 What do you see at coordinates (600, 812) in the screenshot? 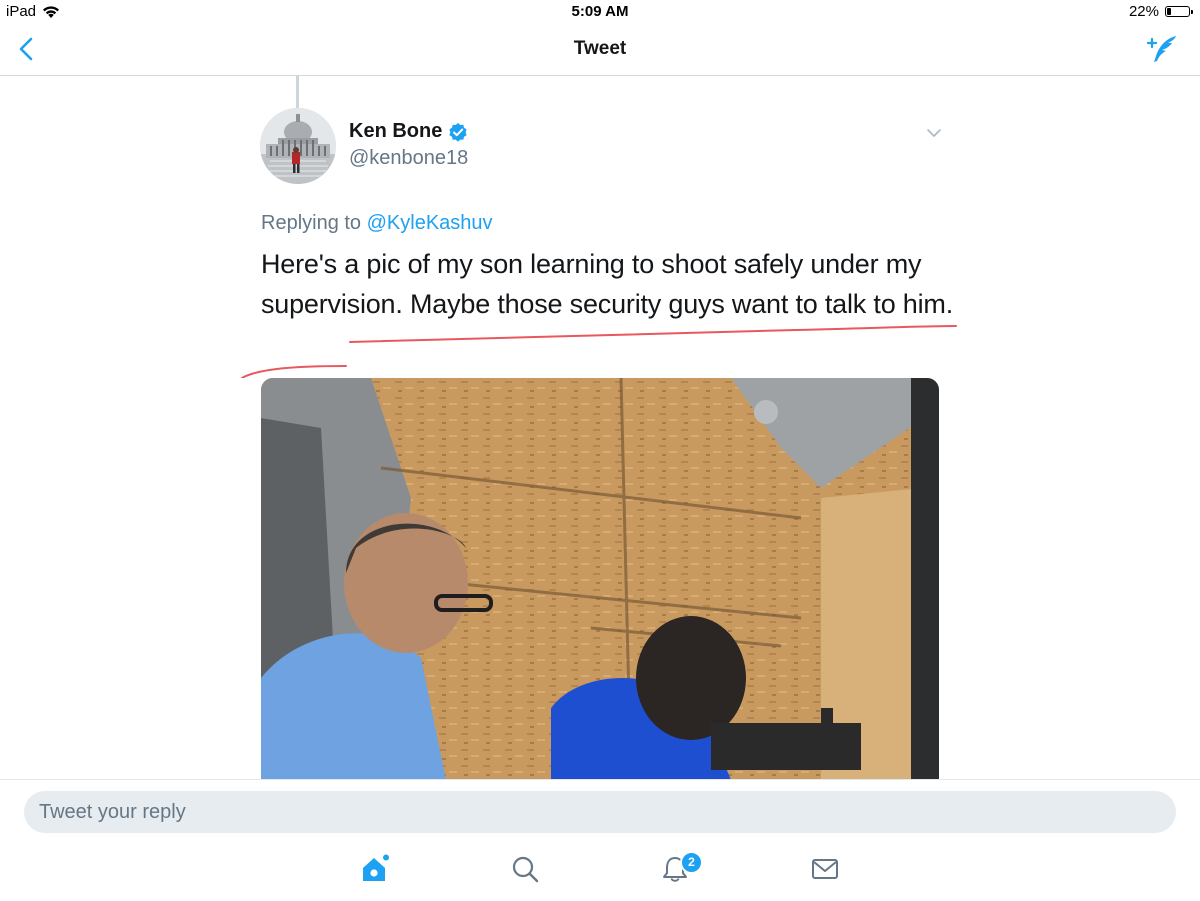
I see `tweet-reply-input: Tweet your reply` at bounding box center [600, 812].